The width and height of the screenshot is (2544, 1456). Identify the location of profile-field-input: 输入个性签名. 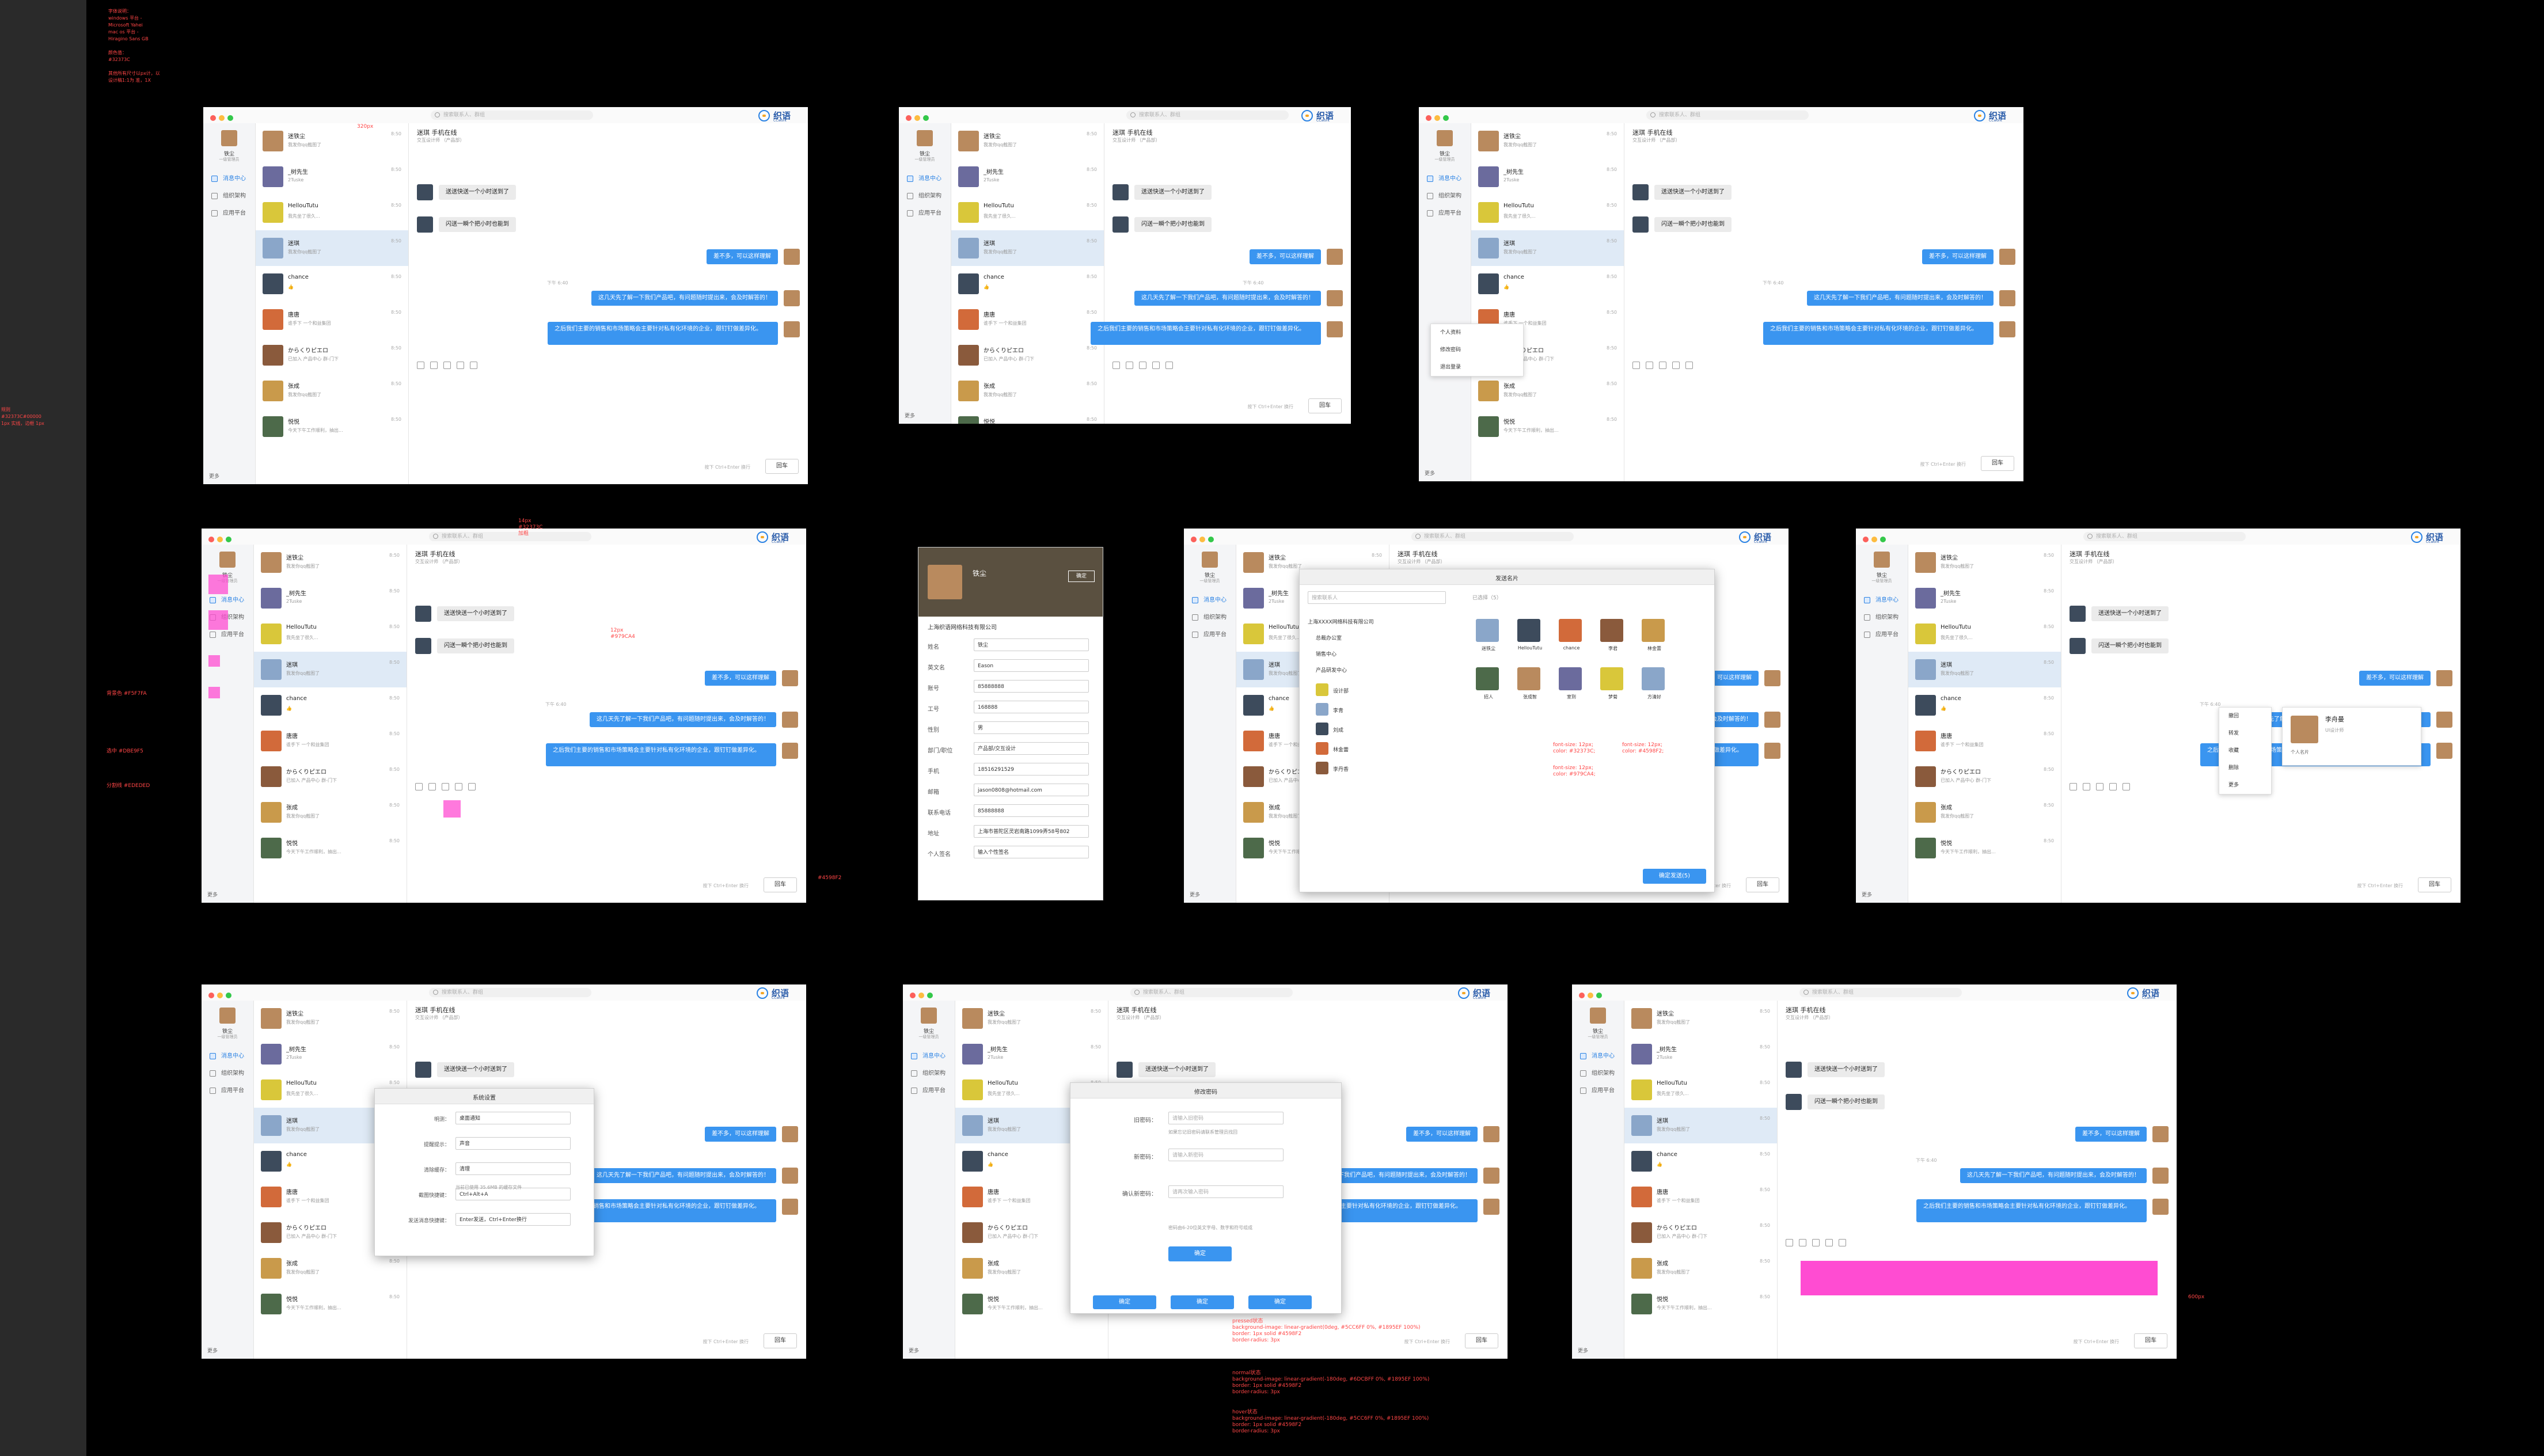
(1031, 852).